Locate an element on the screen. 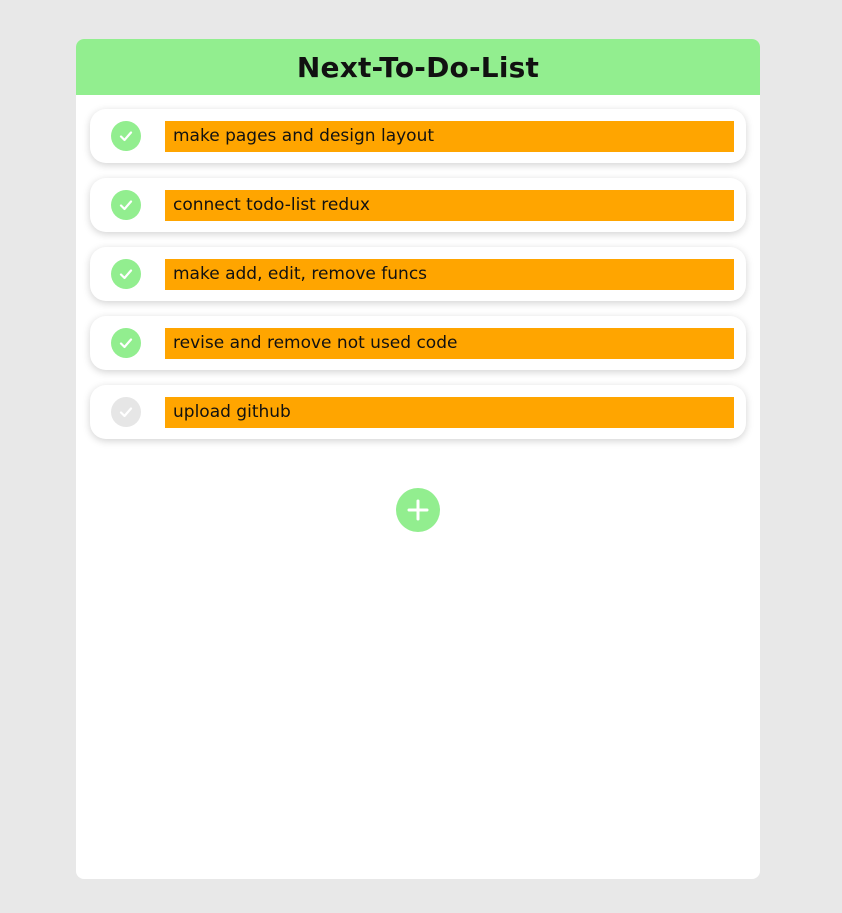 The height and width of the screenshot is (913, 842). header: Next-To-Do-List is located at coordinates (418, 67).